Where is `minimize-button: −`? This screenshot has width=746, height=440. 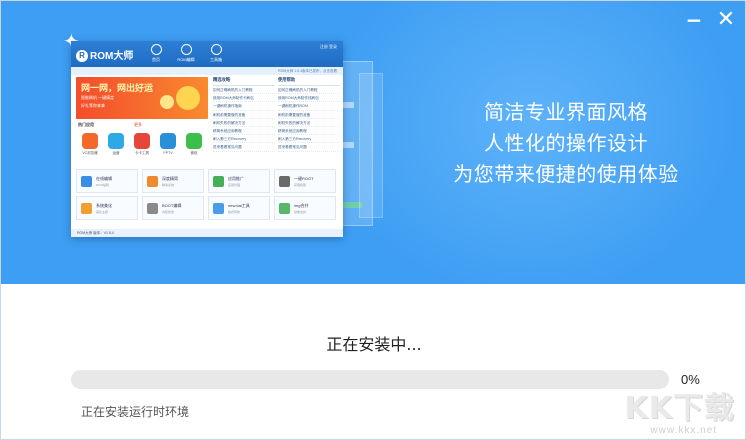
minimize-button: − is located at coordinates (694, 20).